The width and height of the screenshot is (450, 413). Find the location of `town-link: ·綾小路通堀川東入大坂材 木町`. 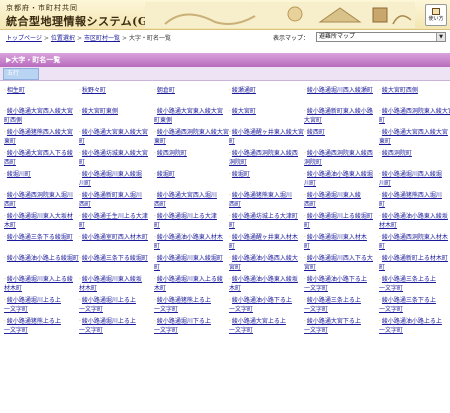

town-link: ·綾小路通堀川東入大坂材 木町 is located at coordinates (41, 221).